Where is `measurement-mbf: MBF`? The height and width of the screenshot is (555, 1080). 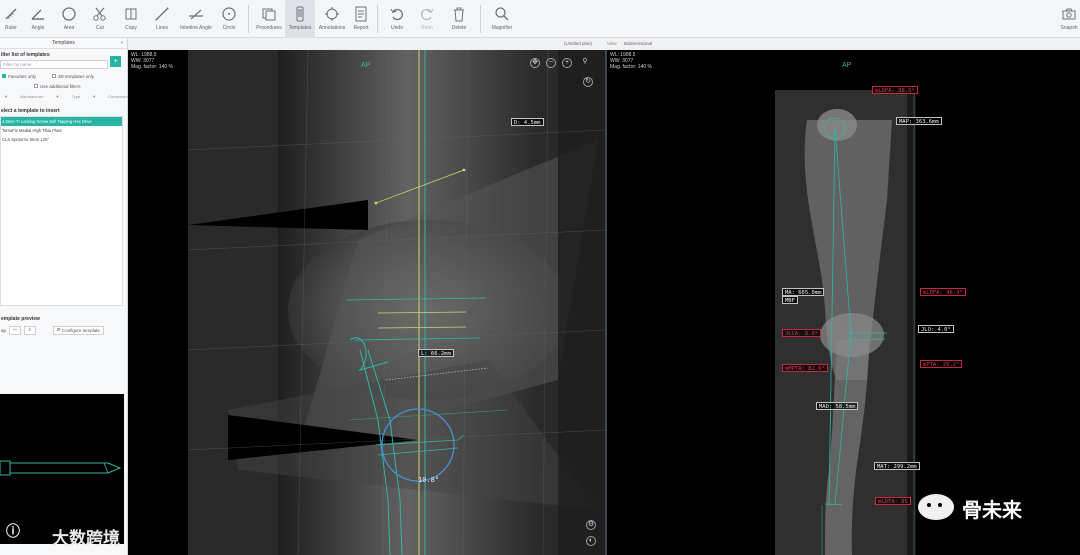
measurement-mbf: MBF is located at coordinates (790, 300).